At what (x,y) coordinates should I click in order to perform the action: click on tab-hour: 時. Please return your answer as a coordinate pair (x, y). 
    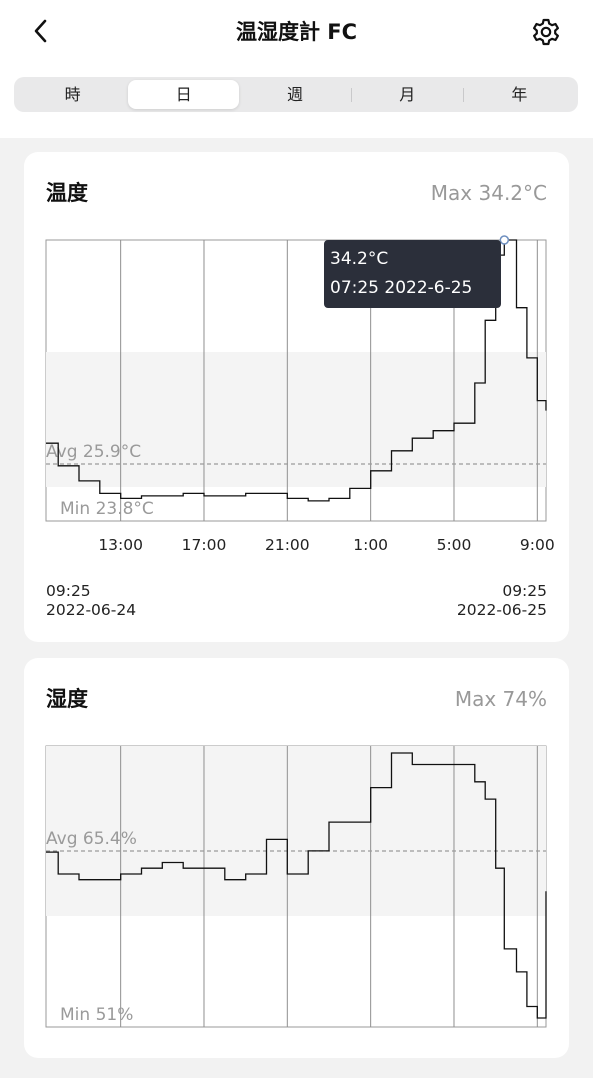
    Looking at the image, I should click on (72, 94).